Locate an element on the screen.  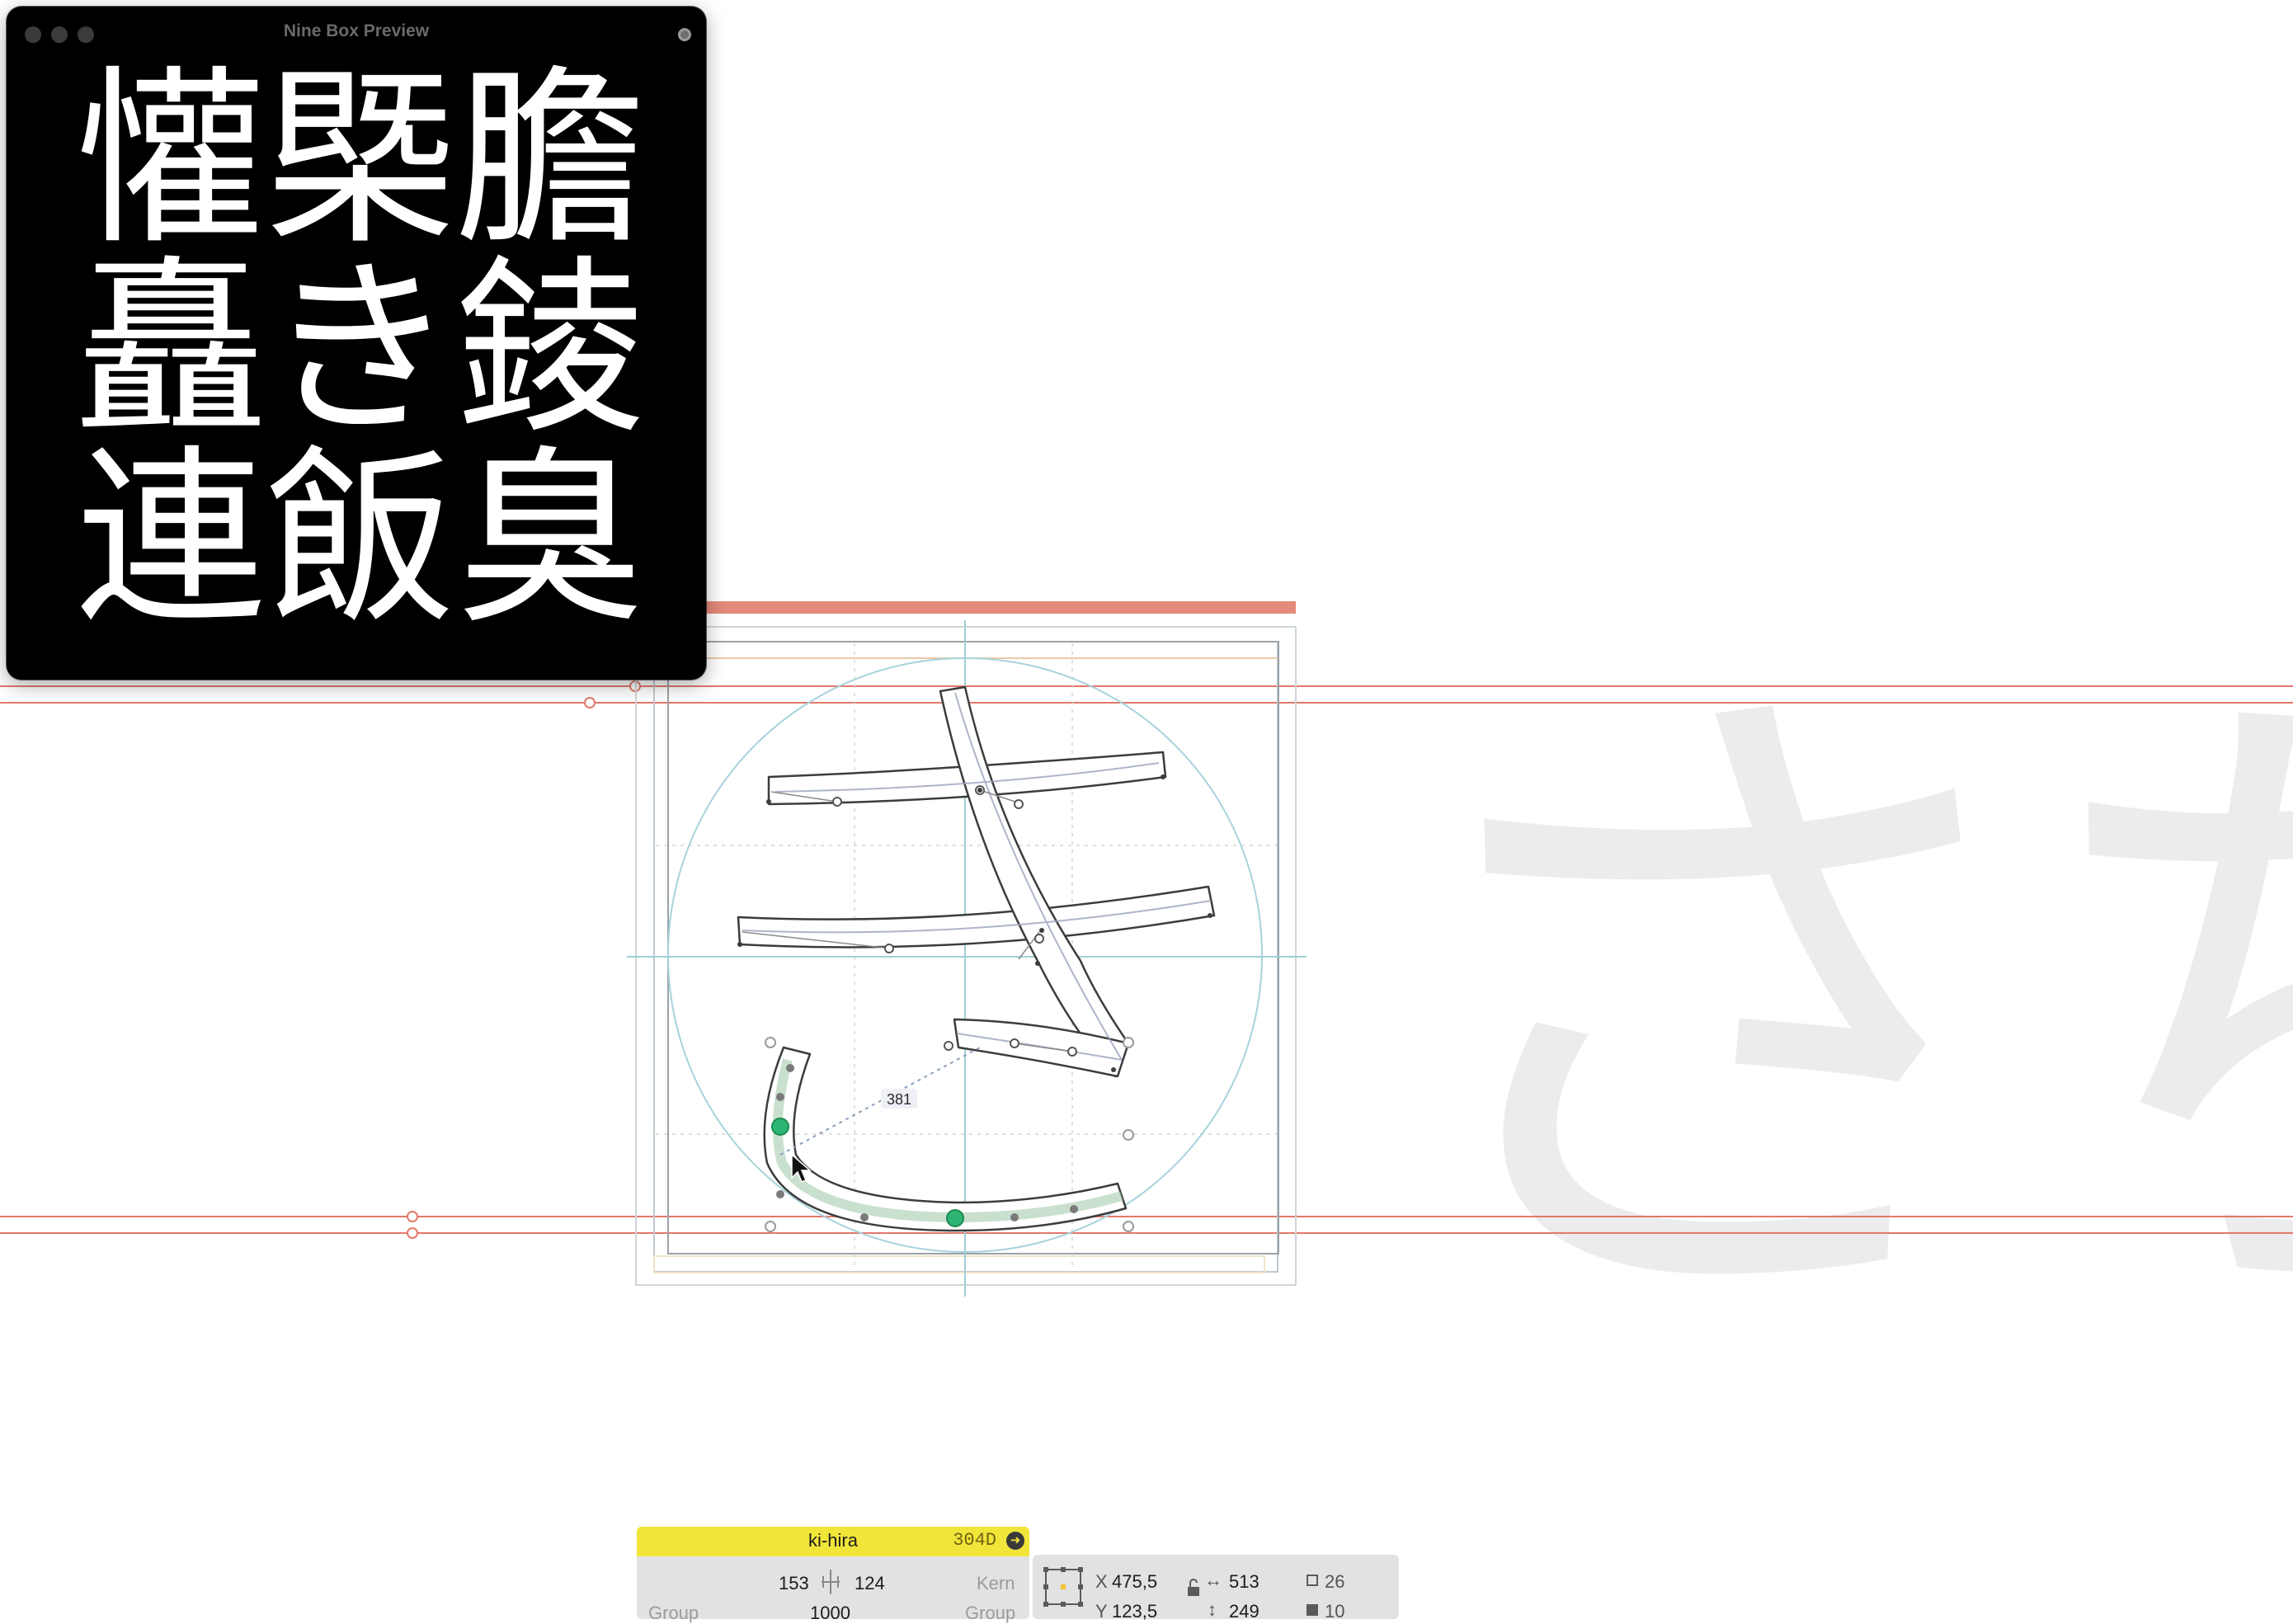
lock-icon is located at coordinates (1193, 1588).